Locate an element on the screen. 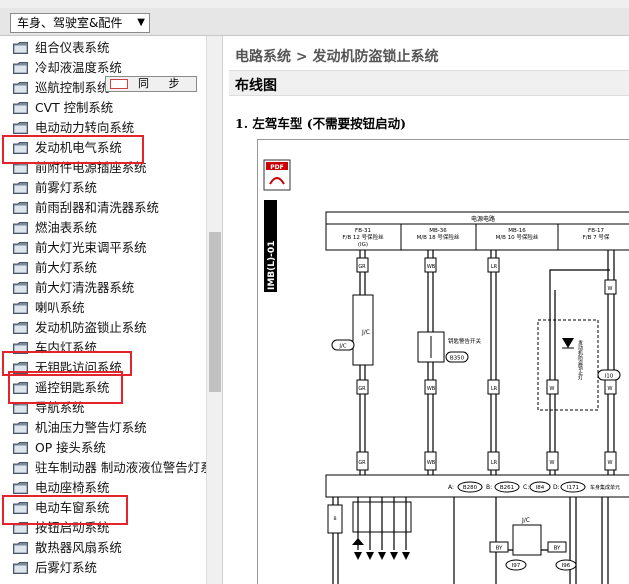 This screenshot has height=584, width=629. svg-text: BY is located at coordinates (557, 549).